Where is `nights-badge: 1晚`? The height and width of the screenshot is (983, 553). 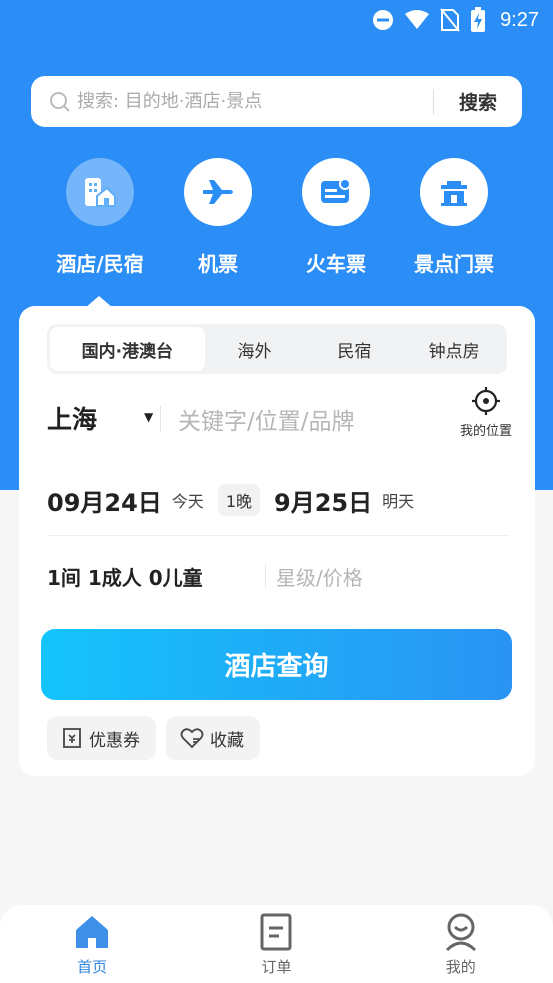 nights-badge: 1晚 is located at coordinates (238, 500).